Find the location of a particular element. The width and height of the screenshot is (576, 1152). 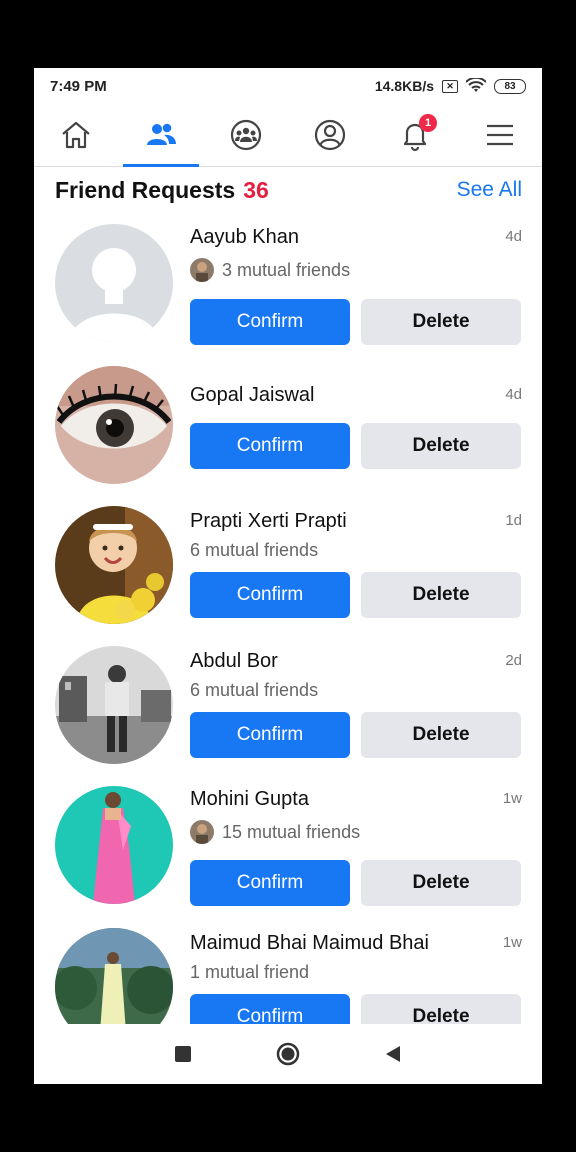

status-time: 7:49 PM is located at coordinates (78, 86).